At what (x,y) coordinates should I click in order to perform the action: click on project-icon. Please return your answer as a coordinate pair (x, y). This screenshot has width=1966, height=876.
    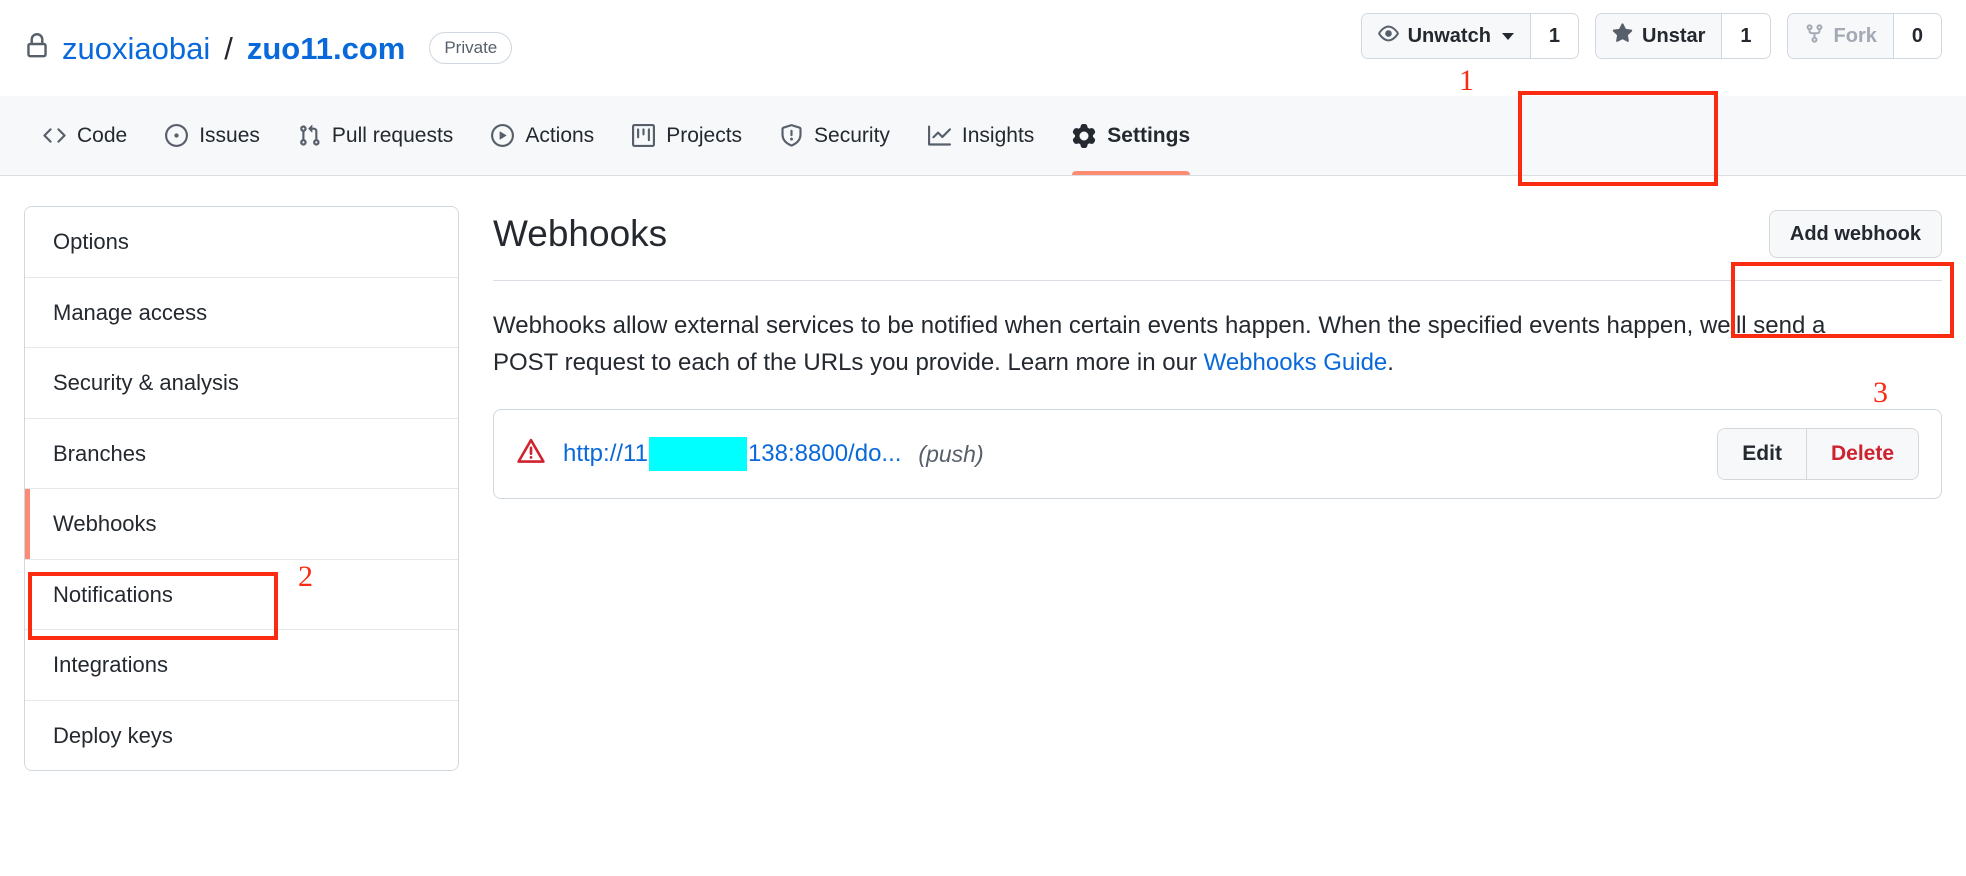
    Looking at the image, I should click on (644, 135).